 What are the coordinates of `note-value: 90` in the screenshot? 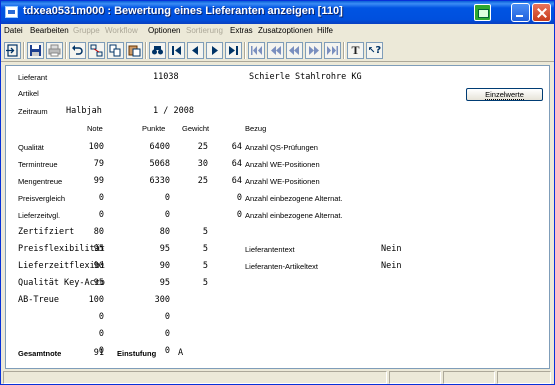 It's located at (90, 266).